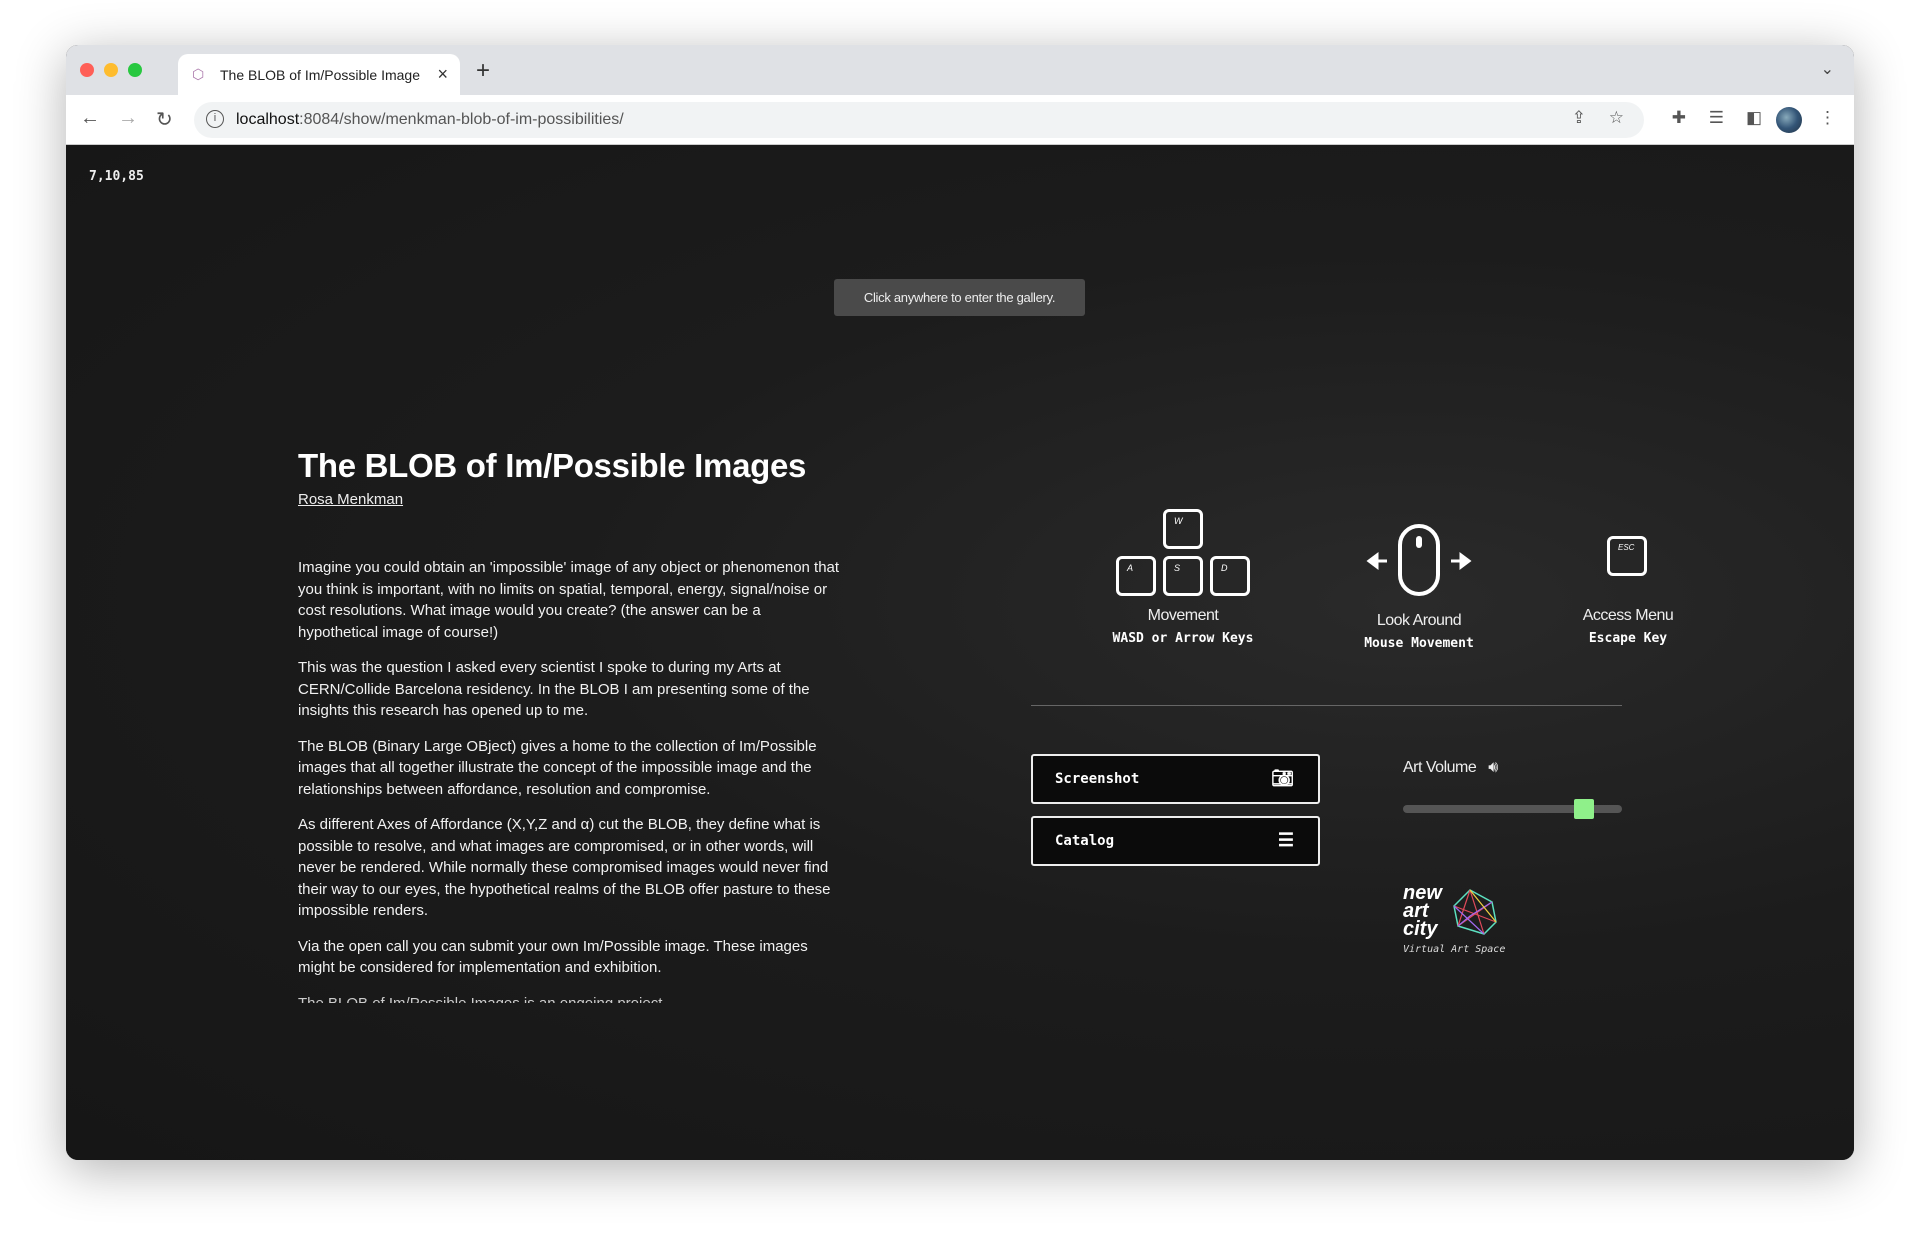  I want to click on catalog-label: Catalog, so click(1085, 841).